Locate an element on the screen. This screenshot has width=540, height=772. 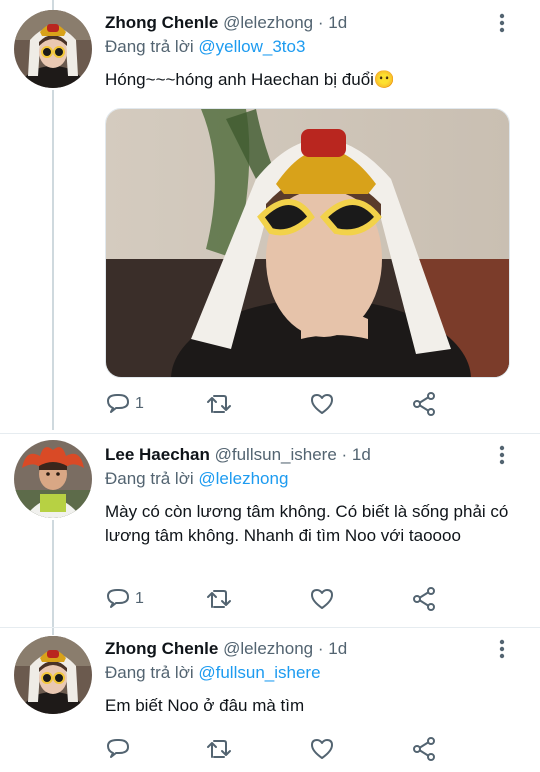
tweet-actions is located at coordinates (275, 749).